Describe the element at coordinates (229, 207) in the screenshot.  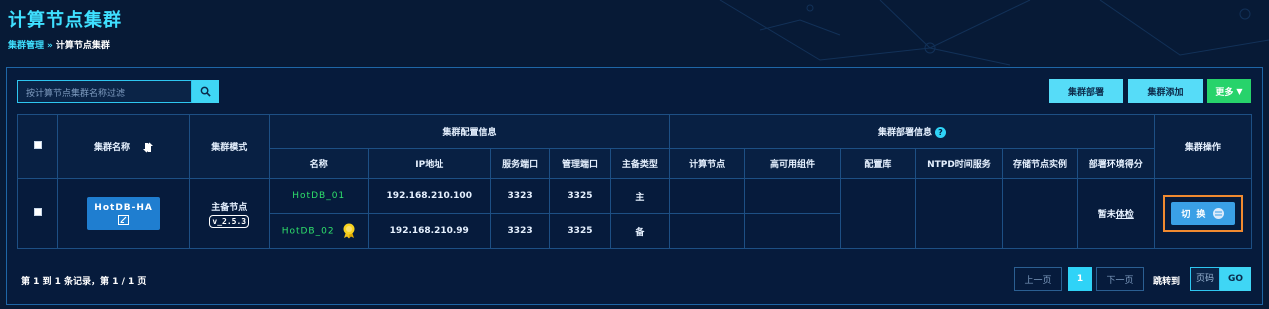
I see `cluster-mode-text: 主备节点` at that location.